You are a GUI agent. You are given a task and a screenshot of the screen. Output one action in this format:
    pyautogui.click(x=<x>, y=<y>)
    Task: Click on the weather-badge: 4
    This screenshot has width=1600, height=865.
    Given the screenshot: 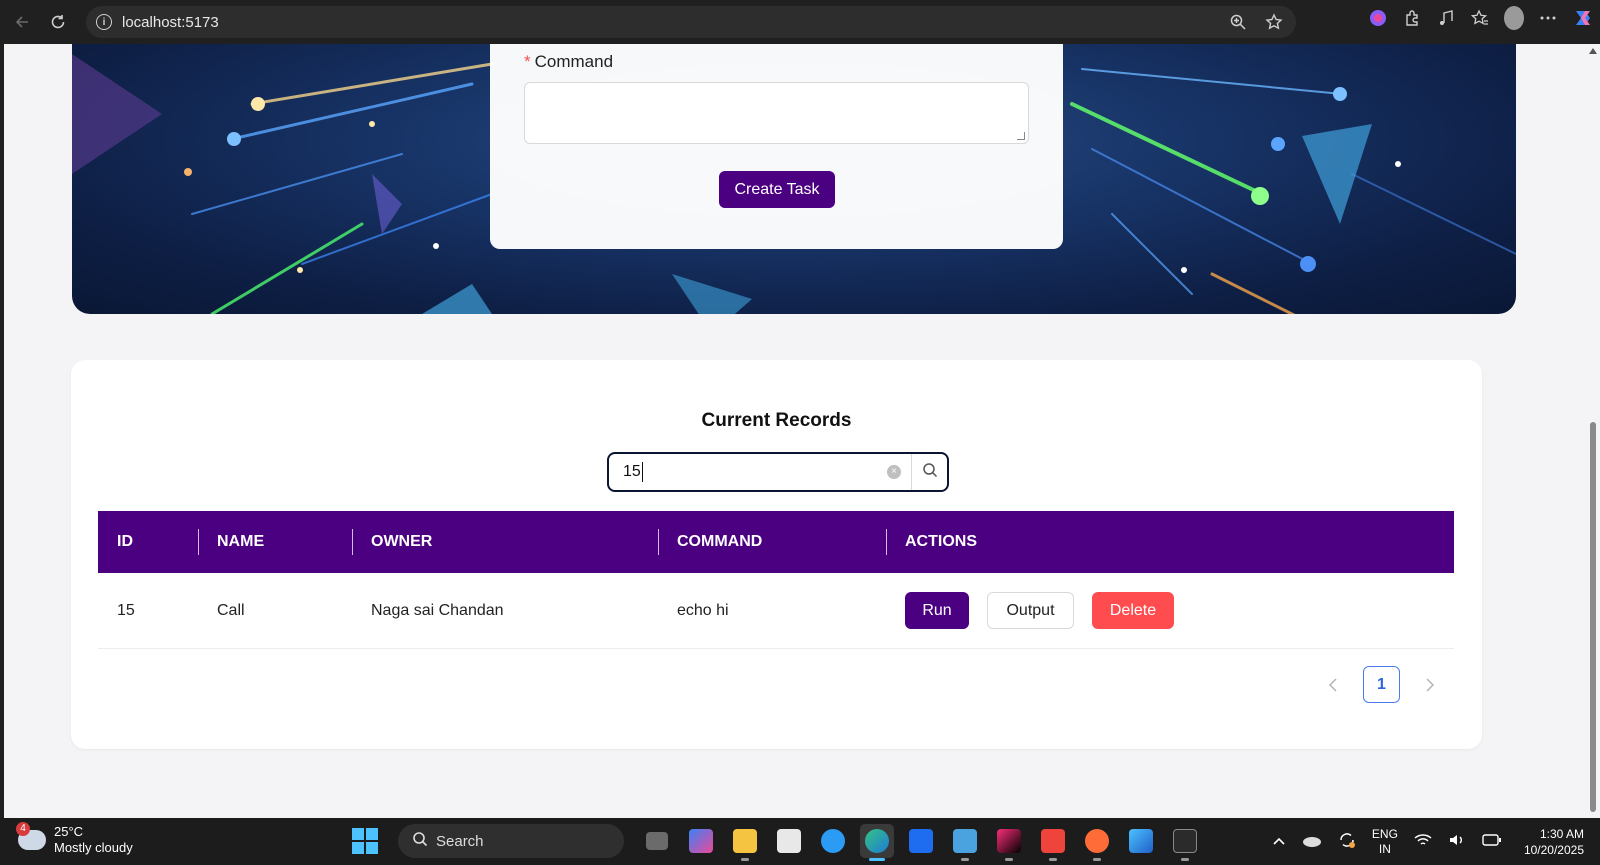 What is the action you would take?
    pyautogui.click(x=23, y=829)
    